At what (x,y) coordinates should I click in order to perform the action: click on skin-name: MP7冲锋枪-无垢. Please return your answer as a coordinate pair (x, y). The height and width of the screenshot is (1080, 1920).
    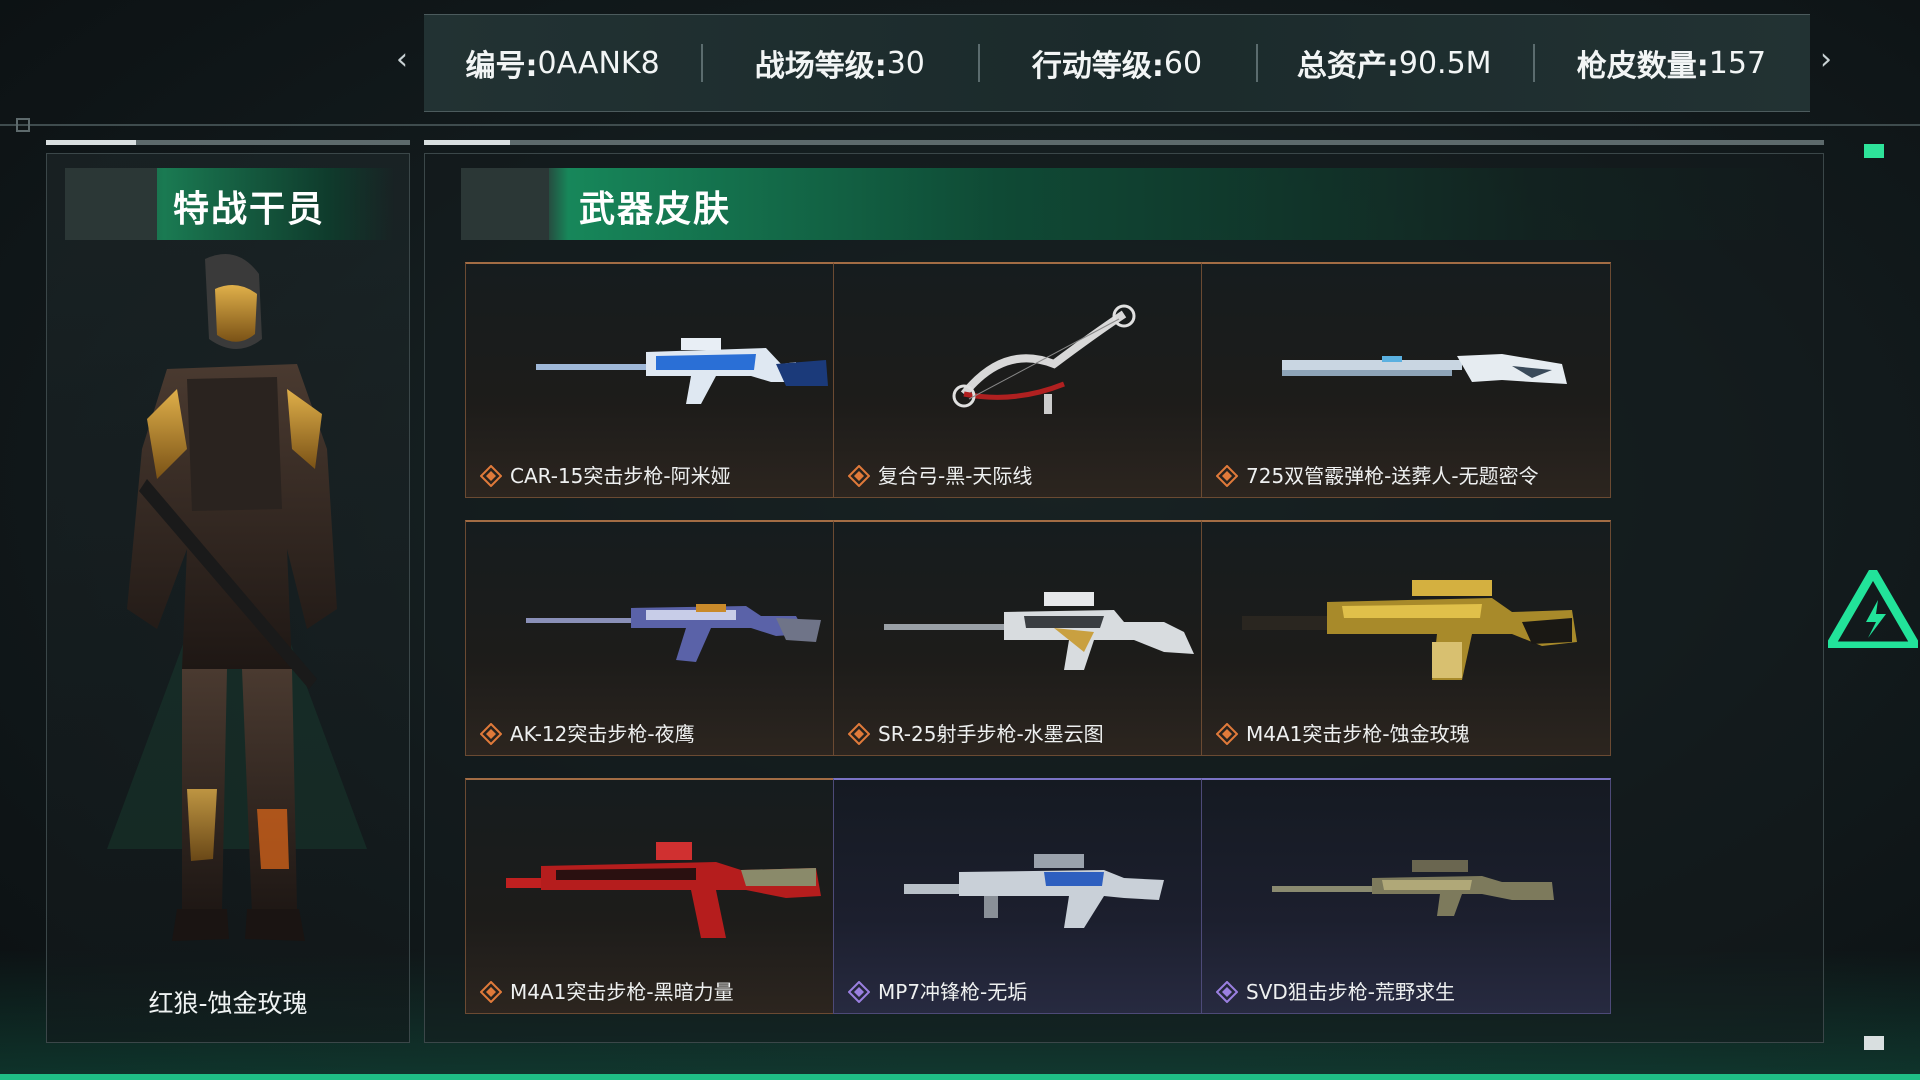
    Looking at the image, I should click on (953, 992).